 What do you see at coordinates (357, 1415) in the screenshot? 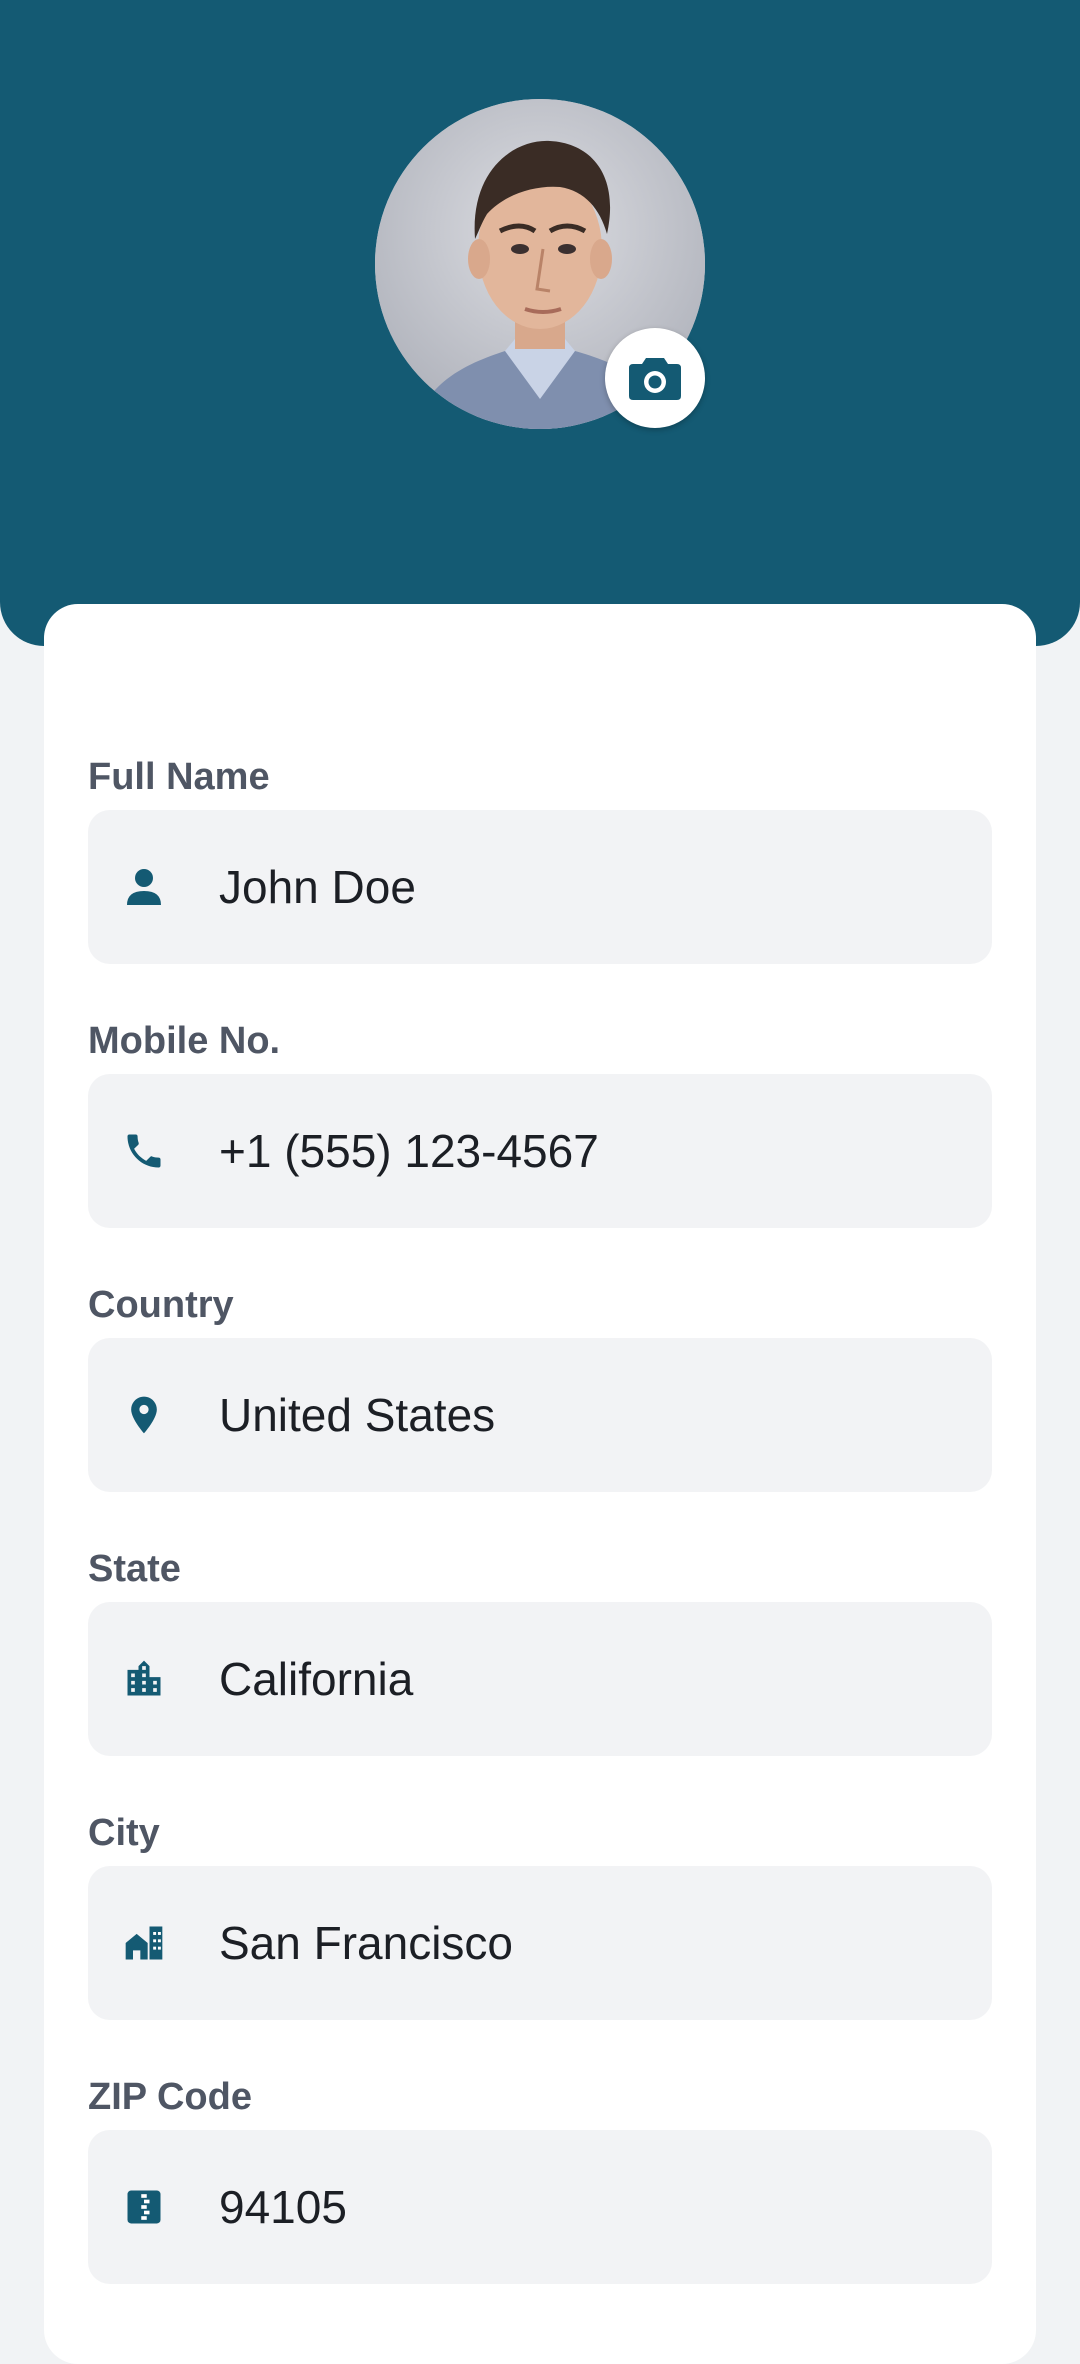
I see `field-value: United States` at bounding box center [357, 1415].